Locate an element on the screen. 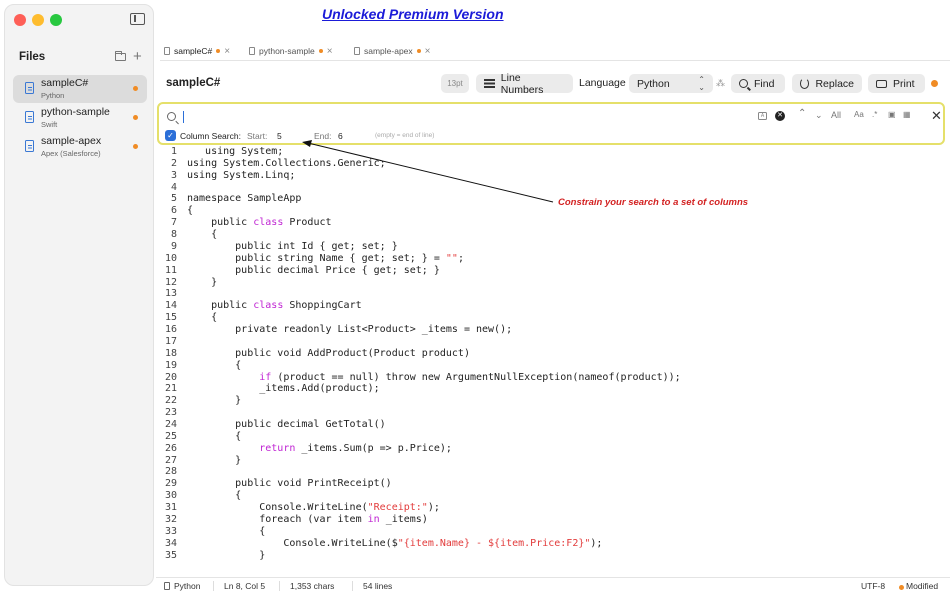  match-case-toggle: Aa is located at coordinates (859, 114).